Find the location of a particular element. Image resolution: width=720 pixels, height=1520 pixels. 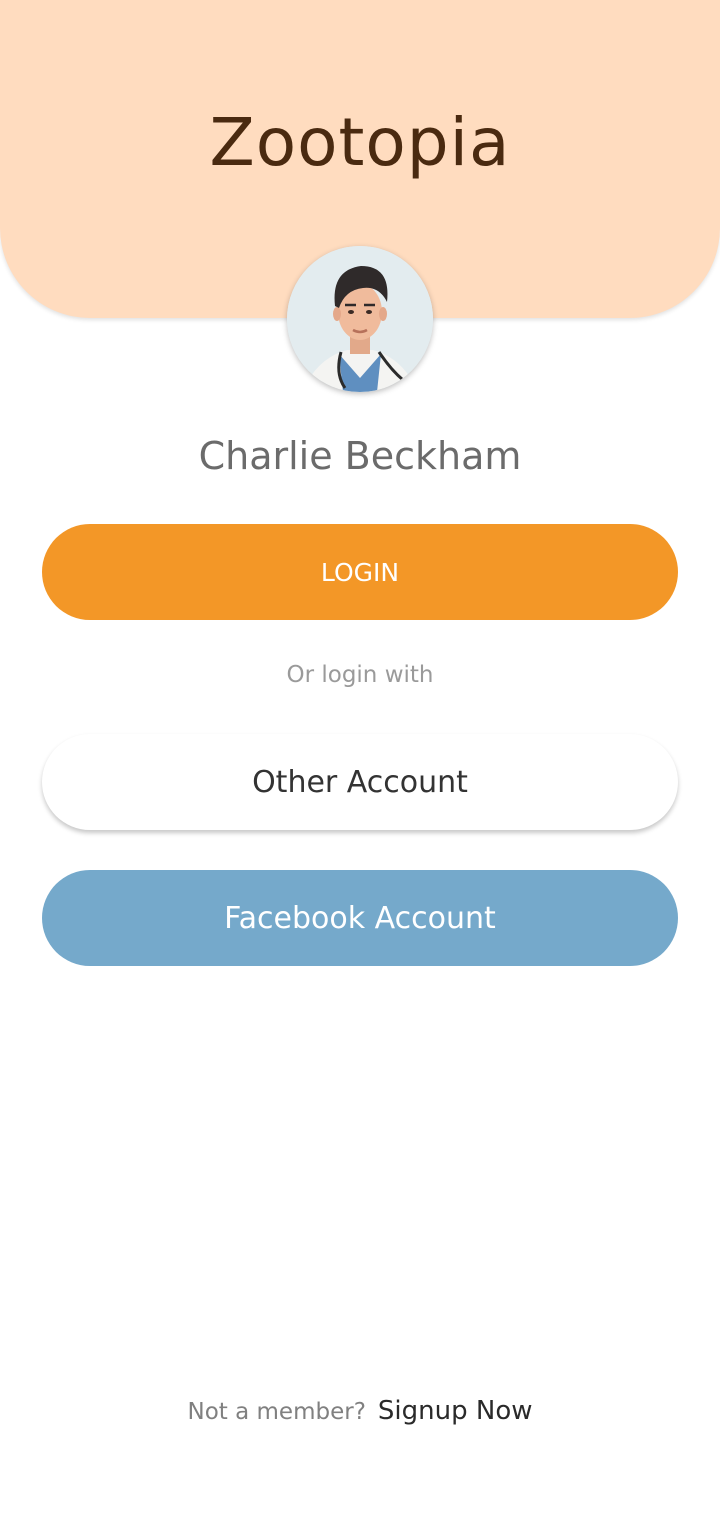

login-button: LOGIN is located at coordinates (360, 572).